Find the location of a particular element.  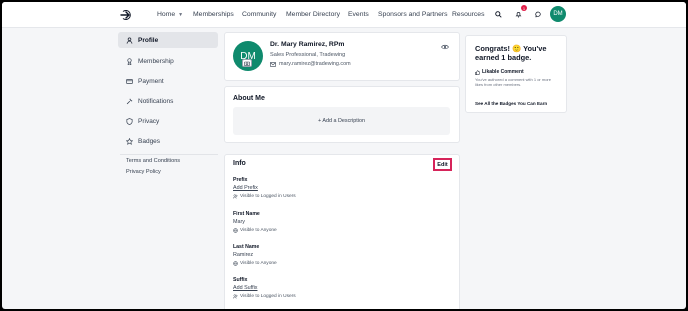

nav-sponsors: Sponsors and Partners is located at coordinates (413, 14).